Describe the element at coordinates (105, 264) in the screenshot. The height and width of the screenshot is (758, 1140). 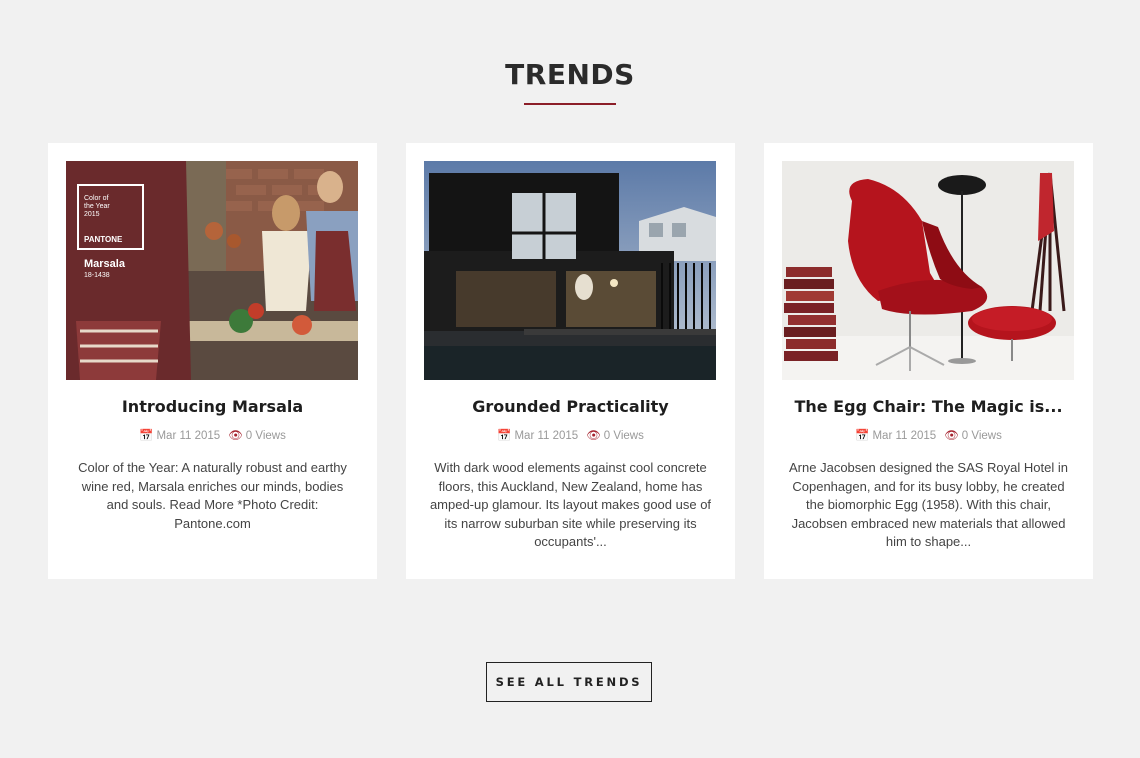
I see `swatch-text-name: Marsala` at that location.